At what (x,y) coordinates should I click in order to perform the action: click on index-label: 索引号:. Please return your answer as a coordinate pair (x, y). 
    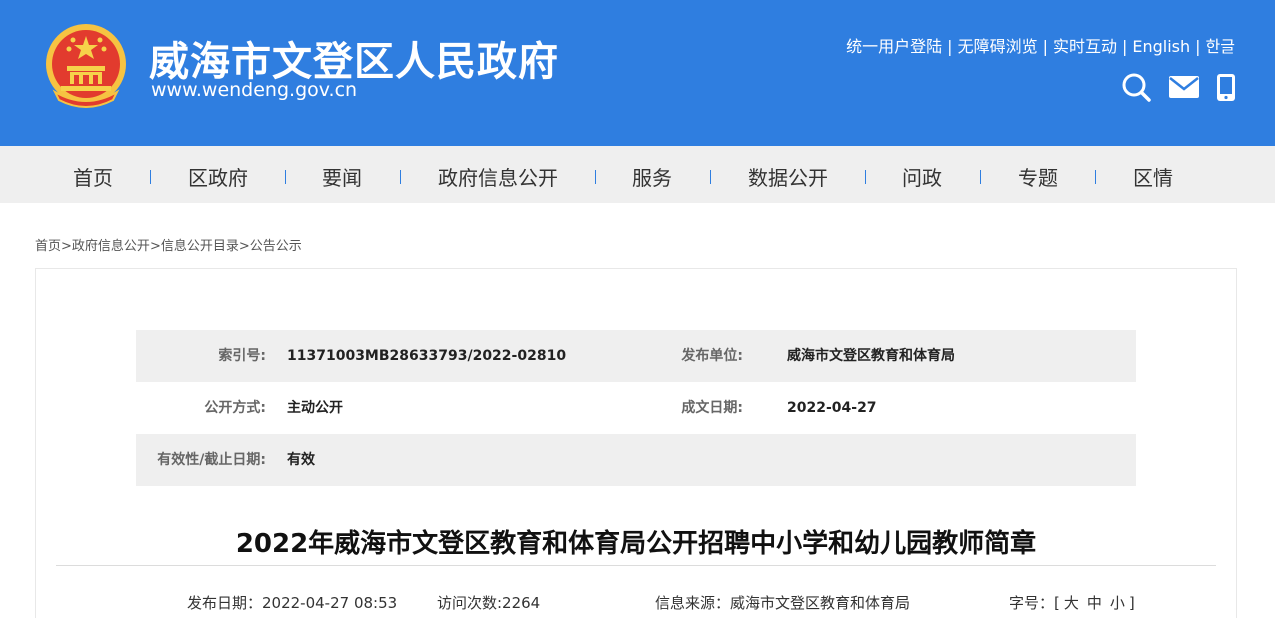
    Looking at the image, I should click on (242, 356).